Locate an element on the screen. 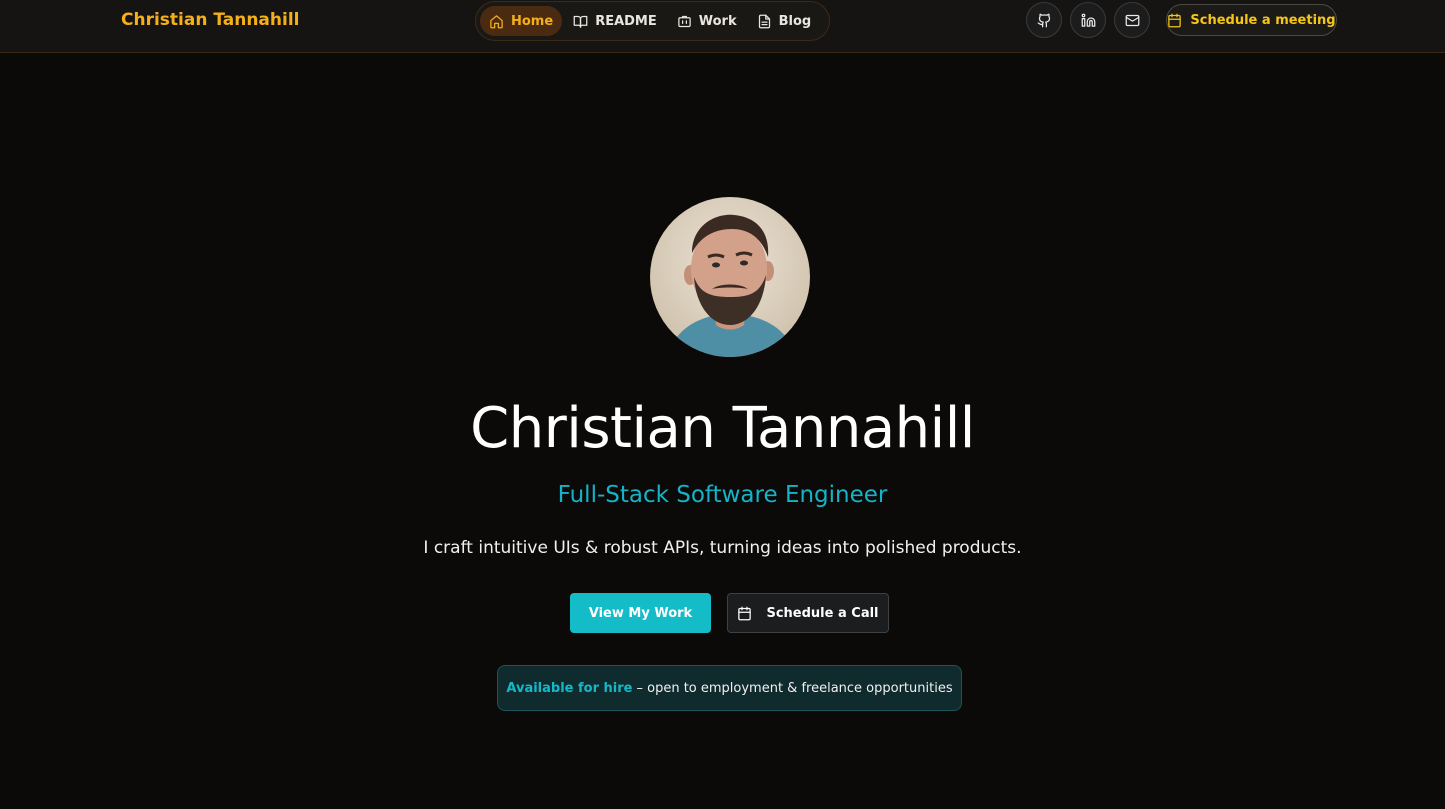 This screenshot has height=809, width=1445. availability-highlight: Available for hire is located at coordinates (569, 688).